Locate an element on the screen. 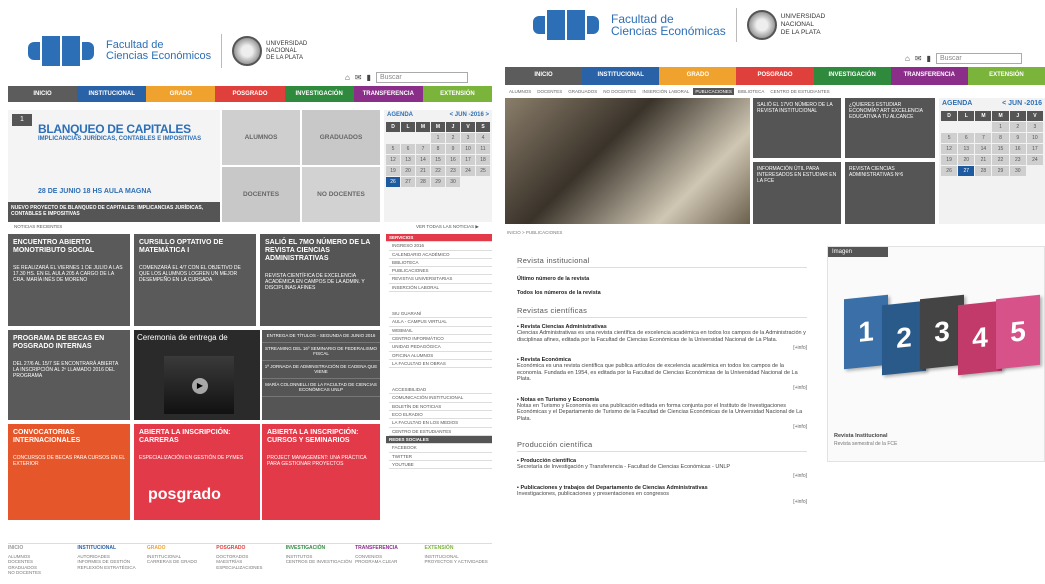 The image size is (1045, 584). sidebar-link-accesibilidad: ACCESIBILIDAD is located at coordinates (440, 390).